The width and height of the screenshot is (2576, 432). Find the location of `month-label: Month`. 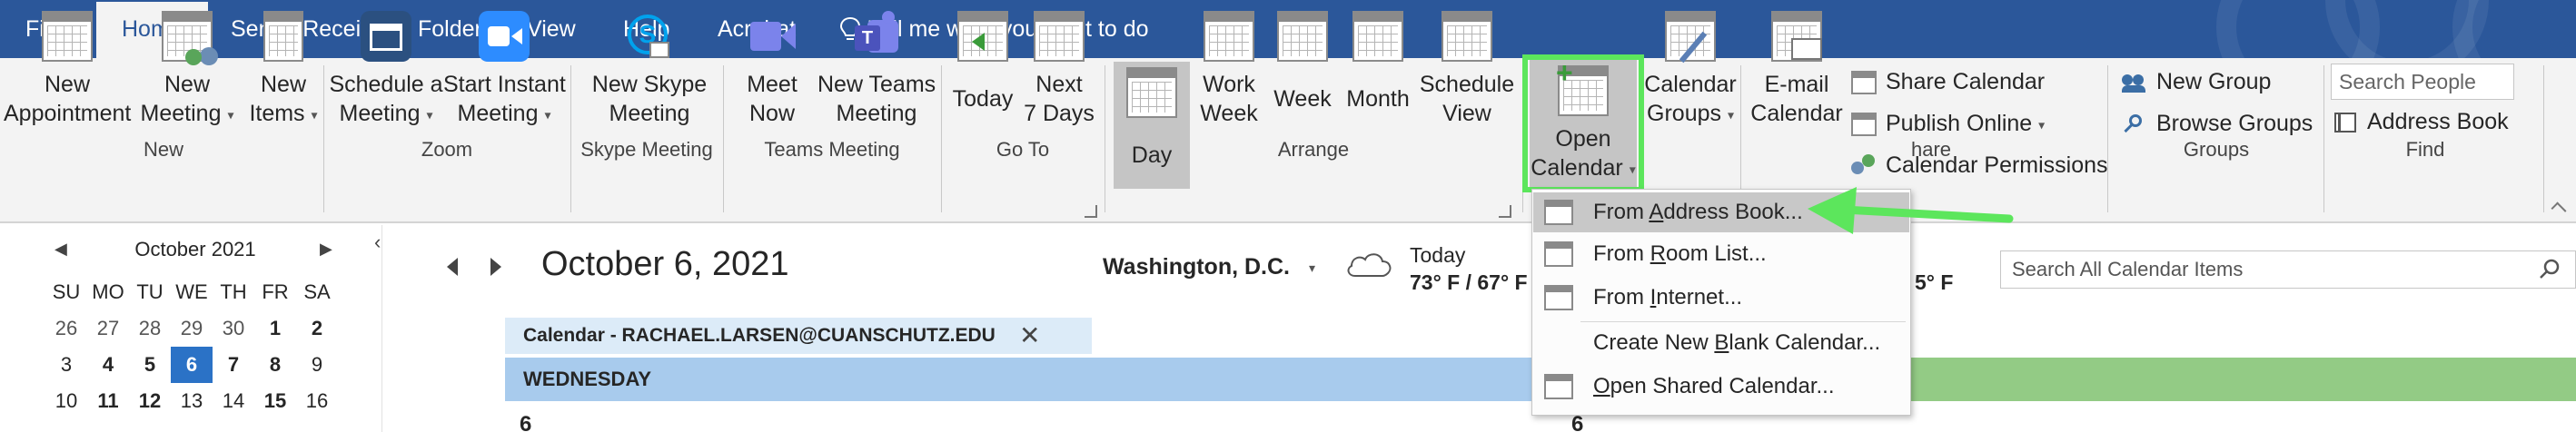

month-label: Month is located at coordinates (1378, 99).